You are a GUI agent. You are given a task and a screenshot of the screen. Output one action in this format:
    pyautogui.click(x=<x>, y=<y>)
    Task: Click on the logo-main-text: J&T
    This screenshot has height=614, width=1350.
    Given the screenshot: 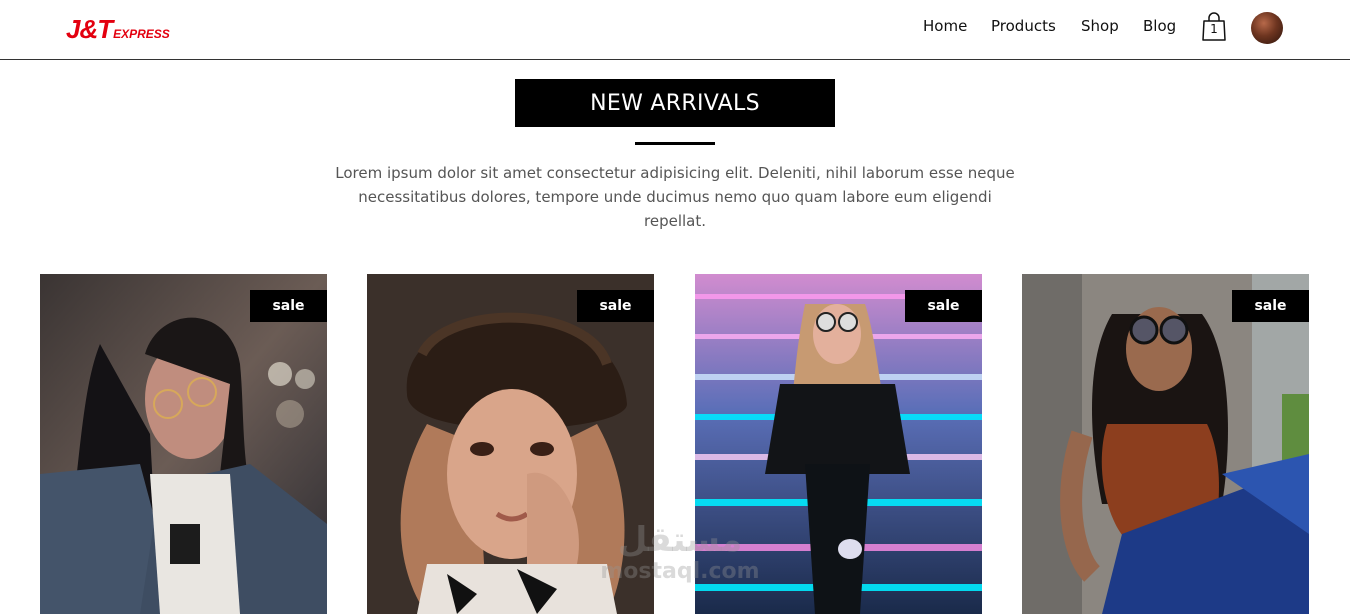 What is the action you would take?
    pyautogui.click(x=89, y=29)
    